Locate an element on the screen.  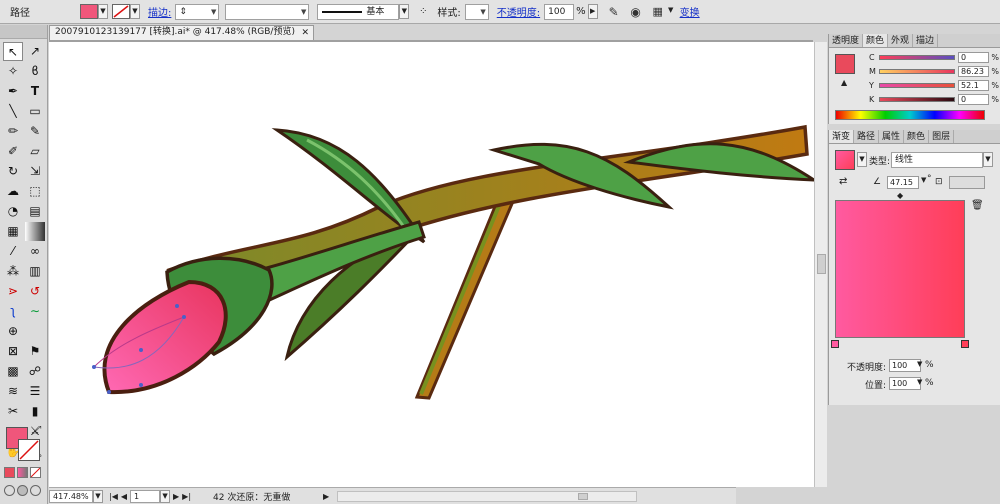
yellow-value: 52.1 is located at coordinates (974, 85).